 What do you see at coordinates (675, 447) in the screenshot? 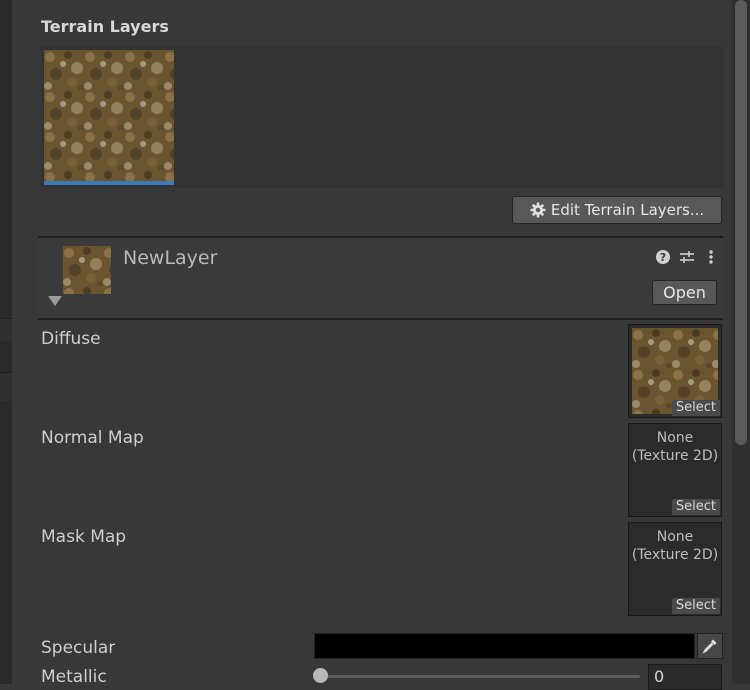
I see `normal-map-value: None (Texture 2D)` at bounding box center [675, 447].